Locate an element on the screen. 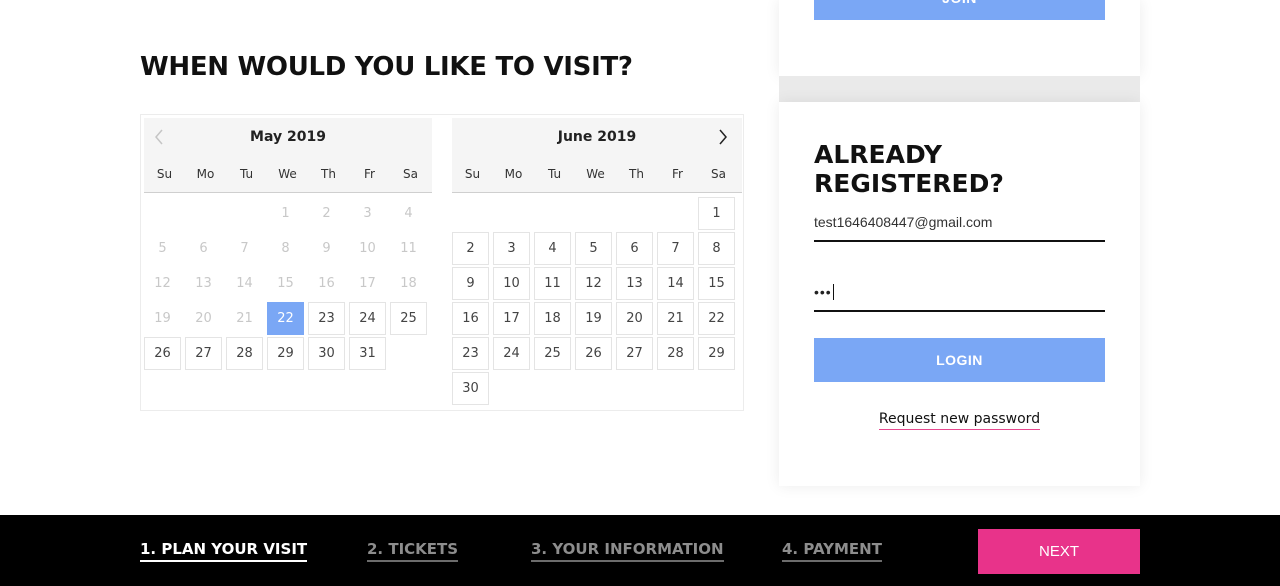  chevron-left-icon is located at coordinates (159, 136).